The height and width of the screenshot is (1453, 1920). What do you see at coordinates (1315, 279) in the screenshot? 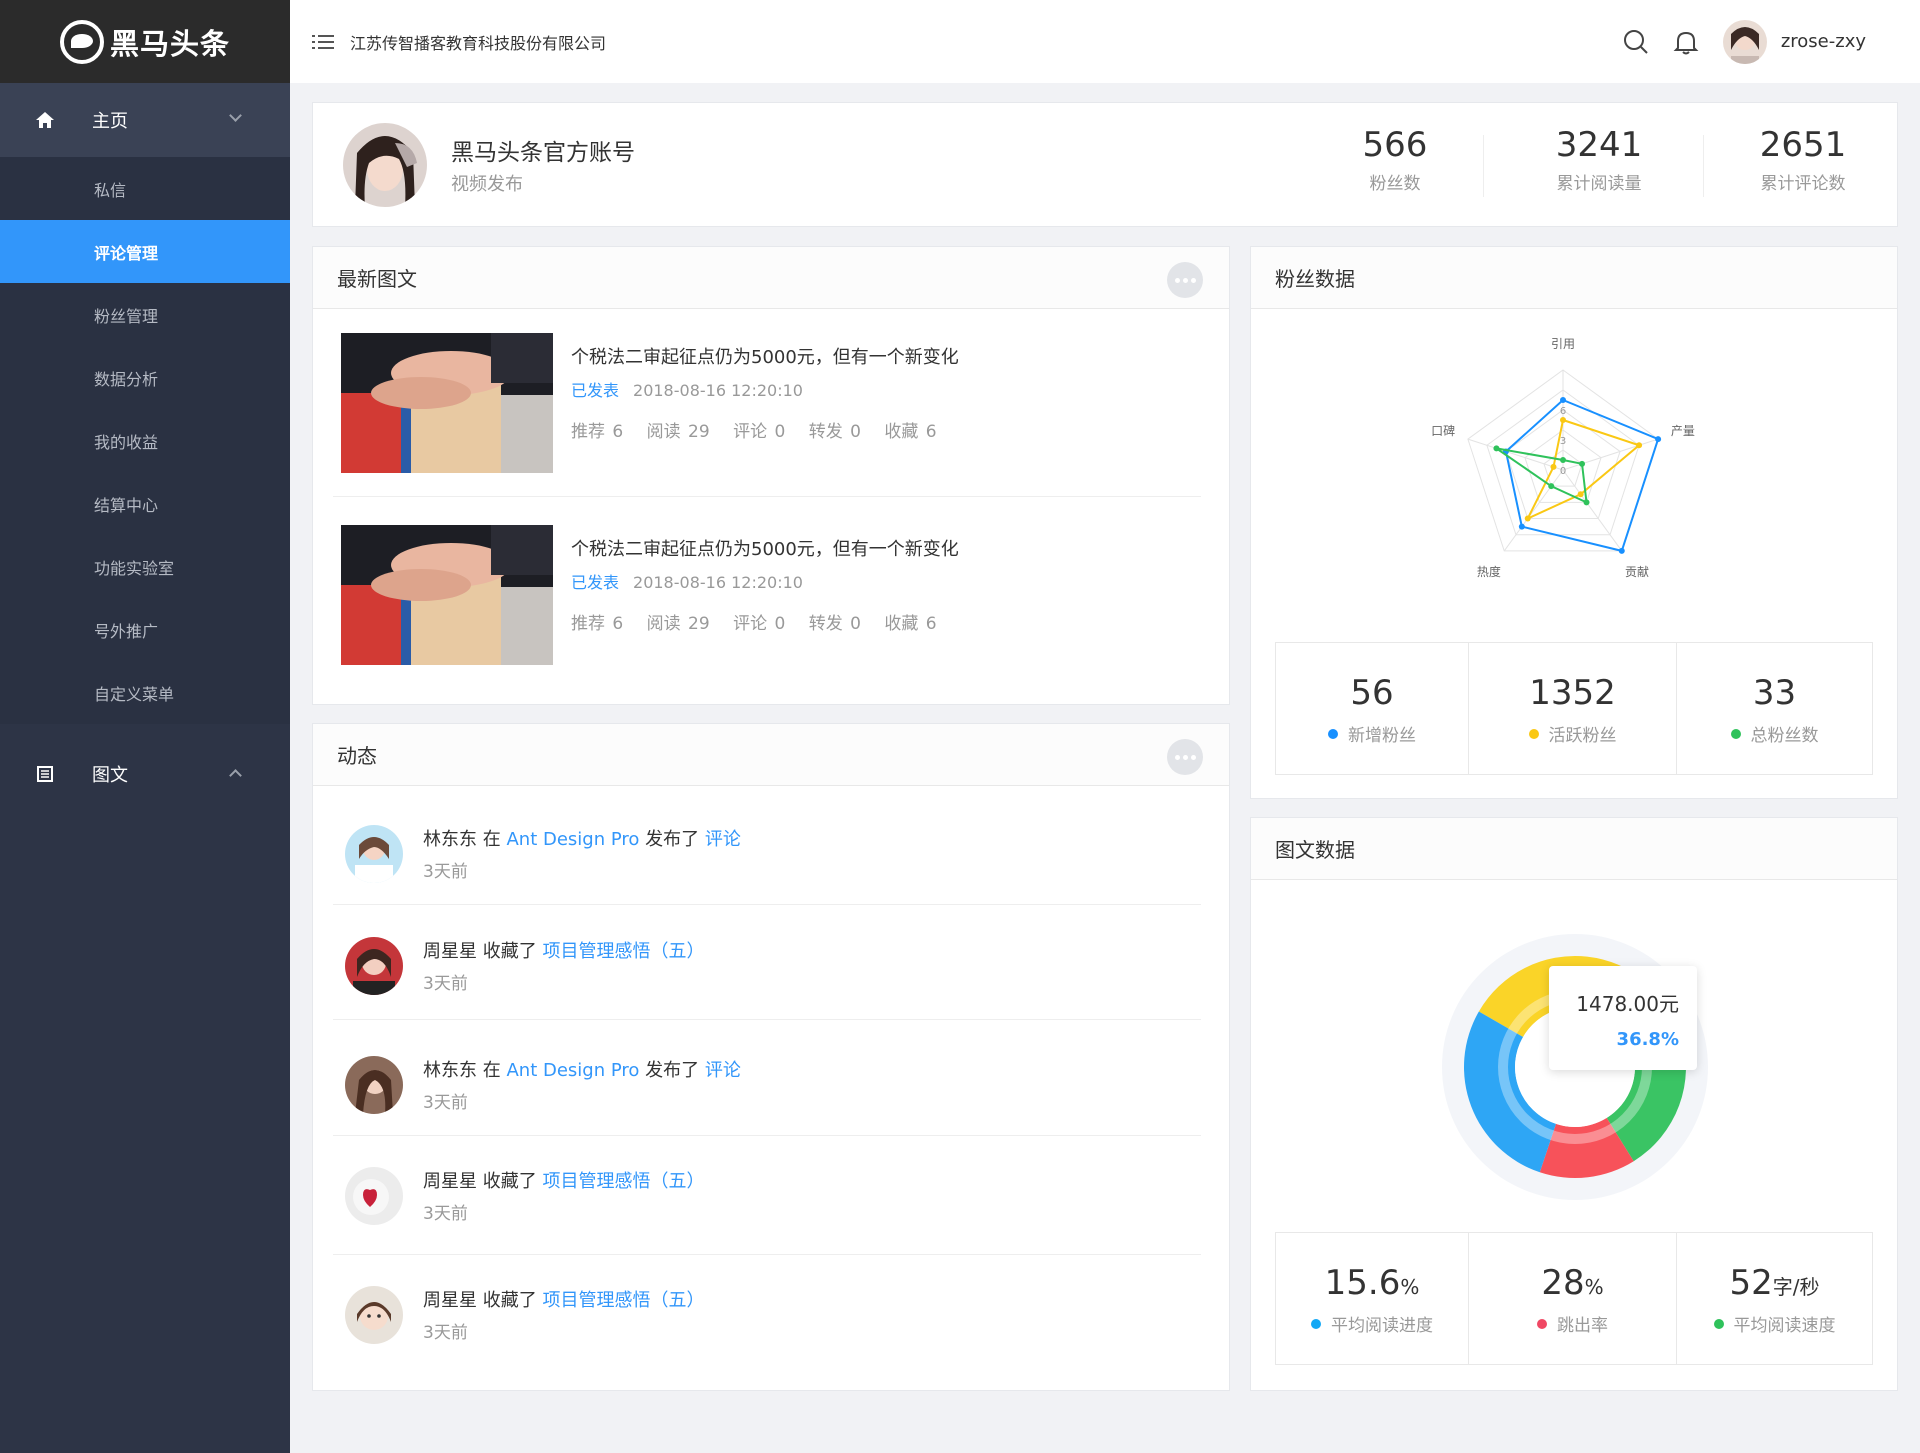
I see `card-title: 粉丝数据` at bounding box center [1315, 279].